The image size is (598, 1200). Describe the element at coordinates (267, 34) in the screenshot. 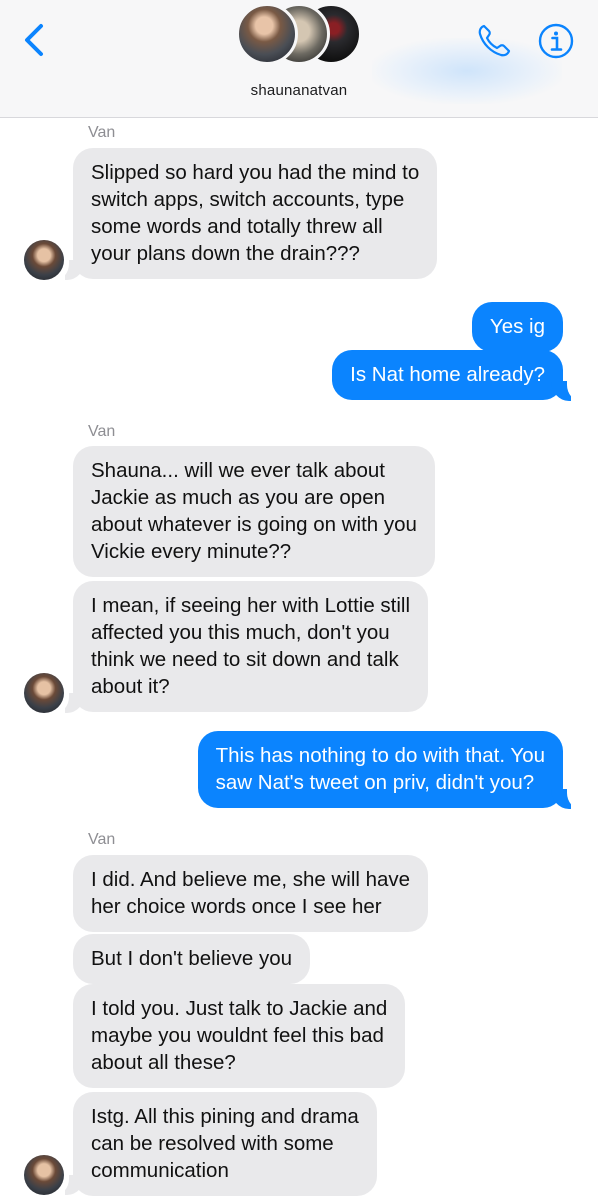

I see `group-member-avatar` at that location.